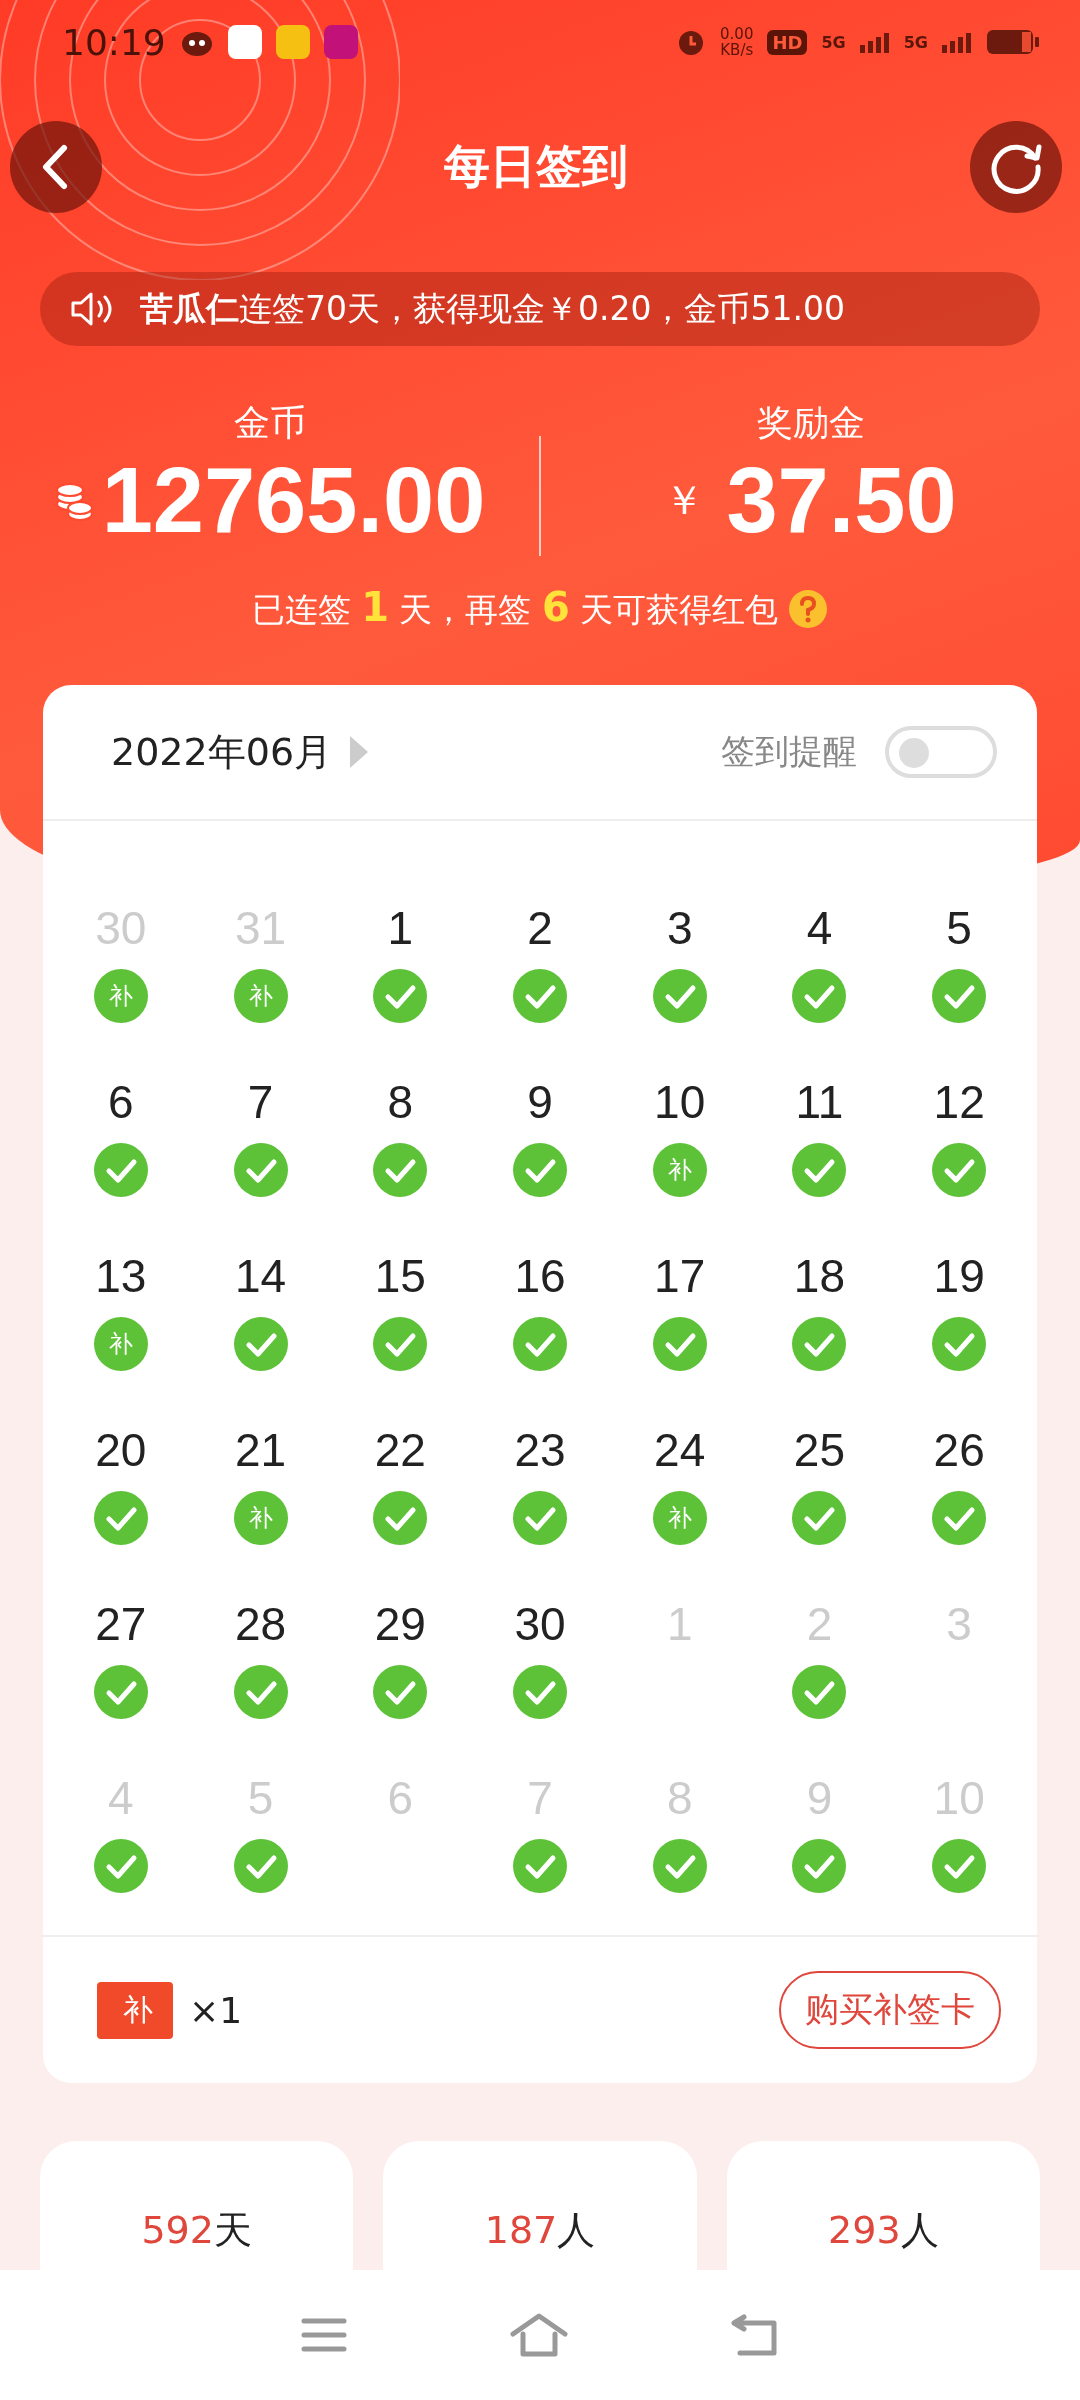 The image size is (1080, 2400). I want to click on calendar-day: 11, so click(819, 1102).